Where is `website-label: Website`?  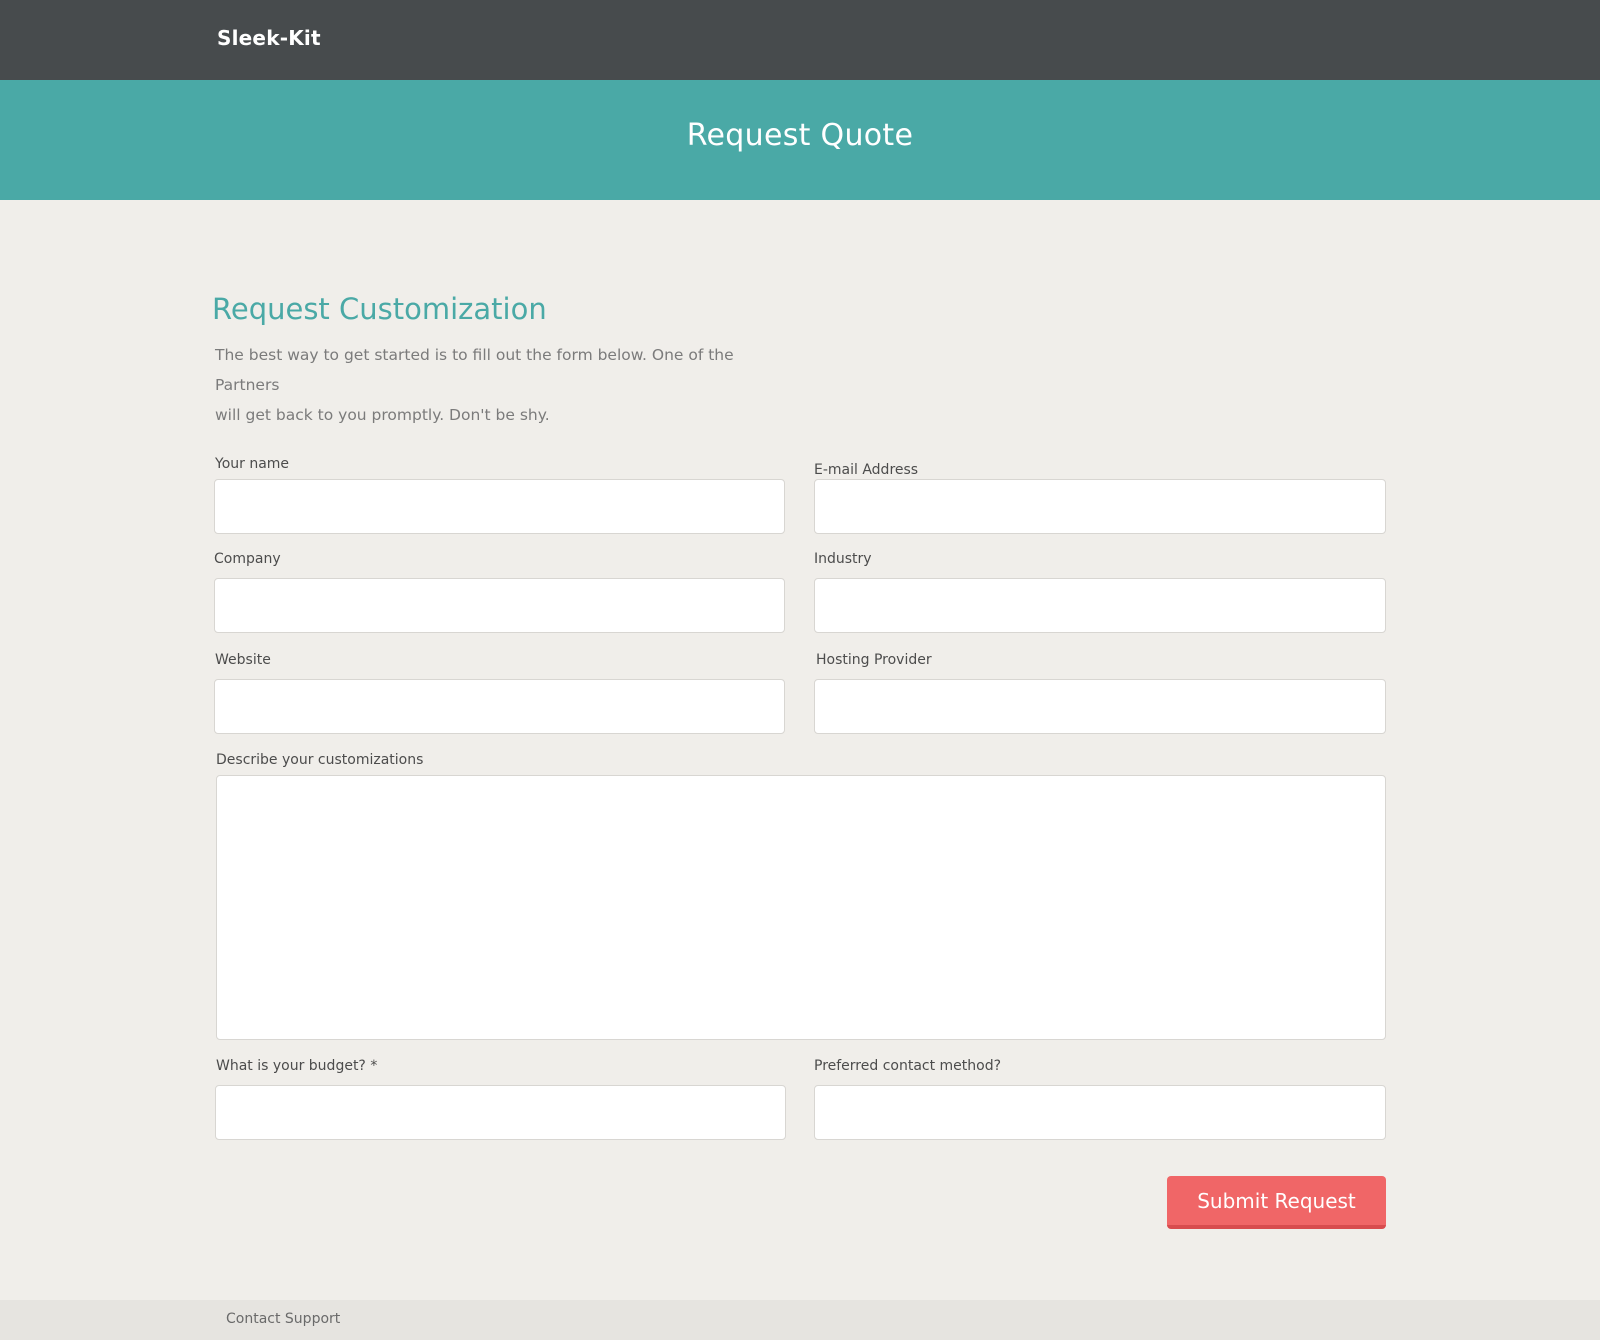 website-label: Website is located at coordinates (243, 660).